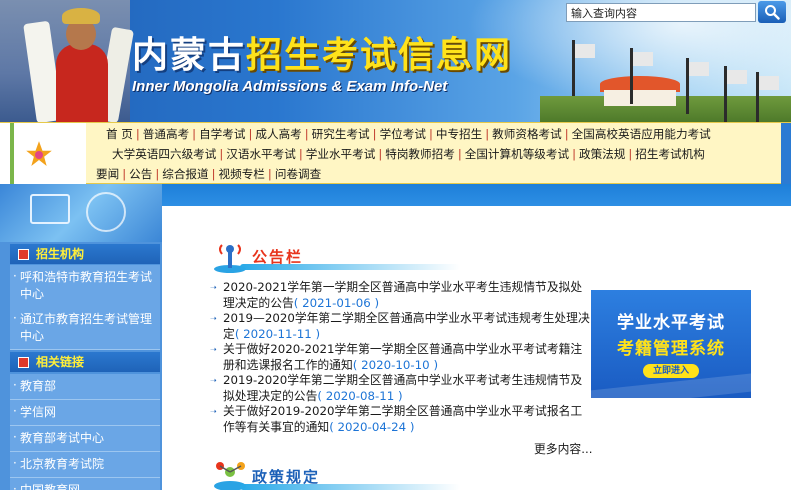 Image resolution: width=791 pixels, height=490 pixels. What do you see at coordinates (476, 213) in the screenshot?
I see `main-content-edge` at bounding box center [476, 213].